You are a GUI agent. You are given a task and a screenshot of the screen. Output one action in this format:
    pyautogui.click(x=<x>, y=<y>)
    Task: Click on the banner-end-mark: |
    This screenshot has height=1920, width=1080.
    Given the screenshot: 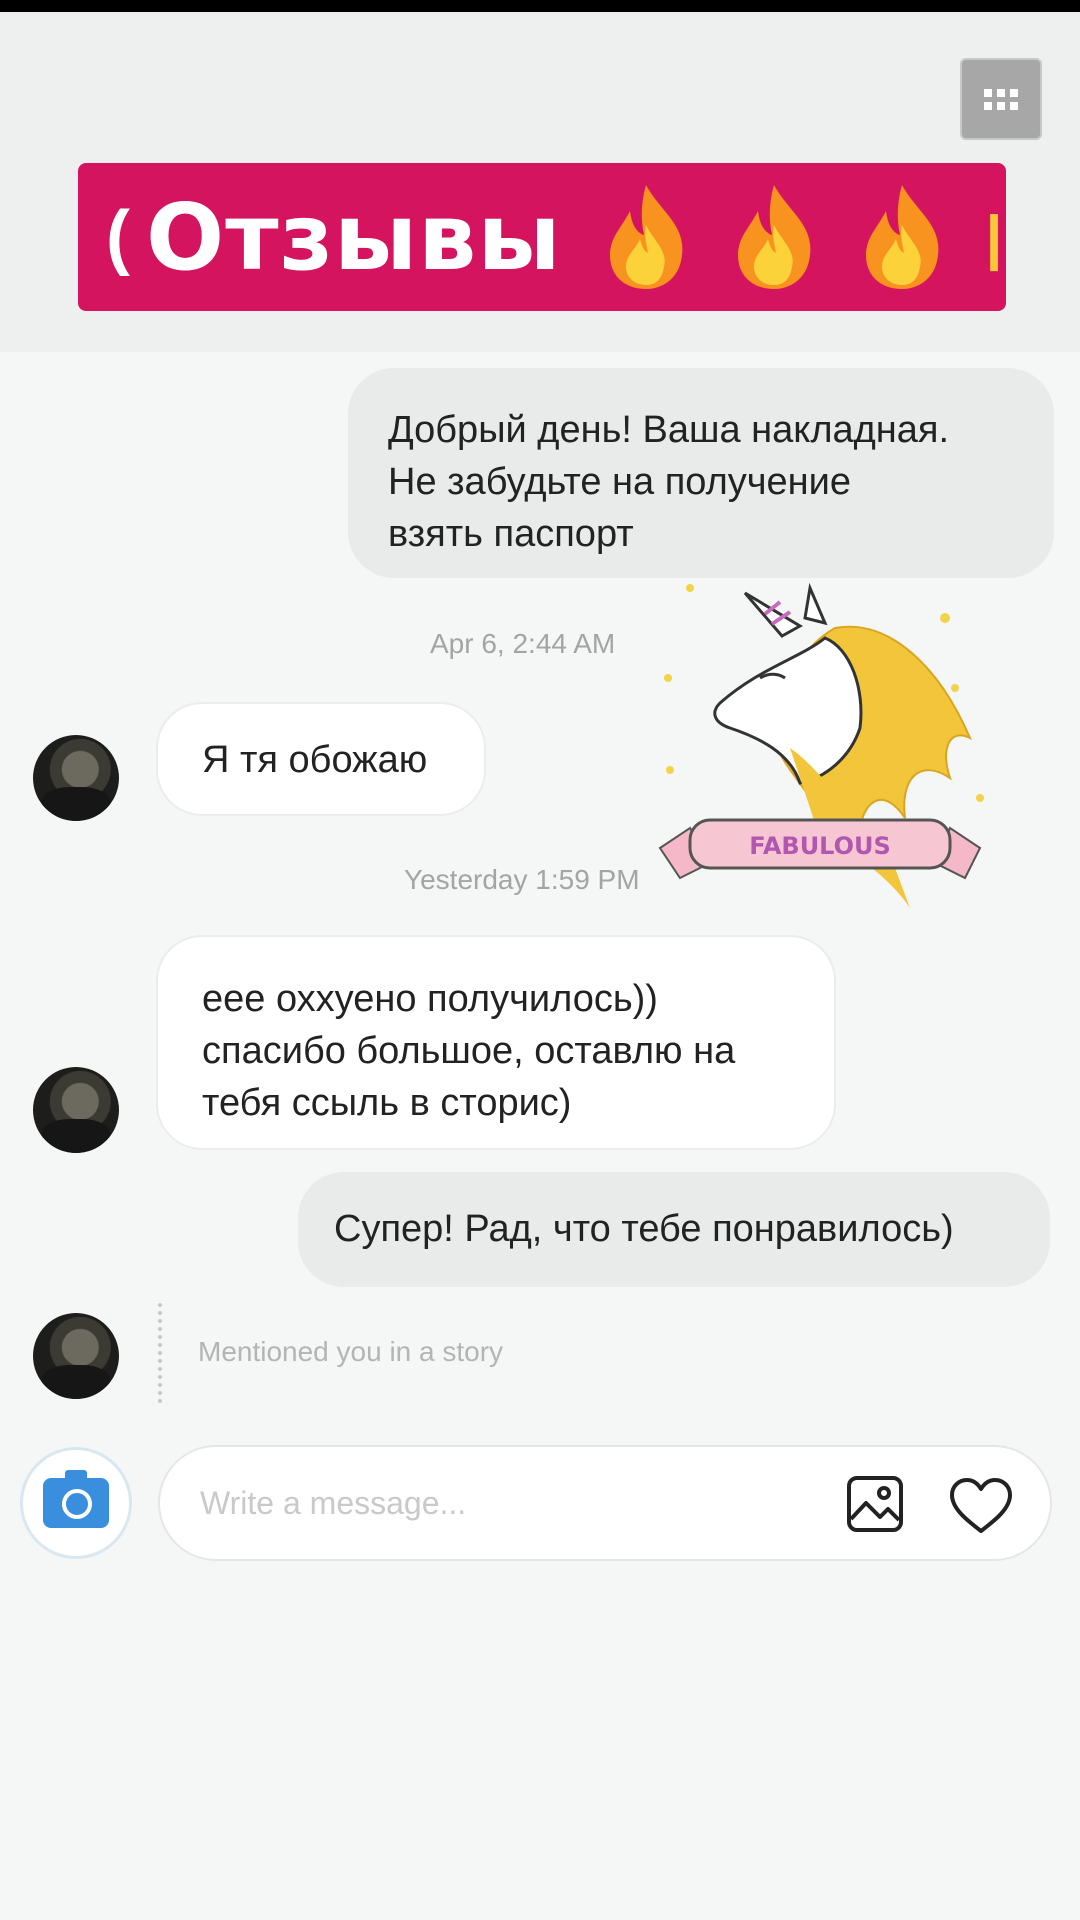 What is the action you would take?
    pyautogui.click(x=994, y=237)
    